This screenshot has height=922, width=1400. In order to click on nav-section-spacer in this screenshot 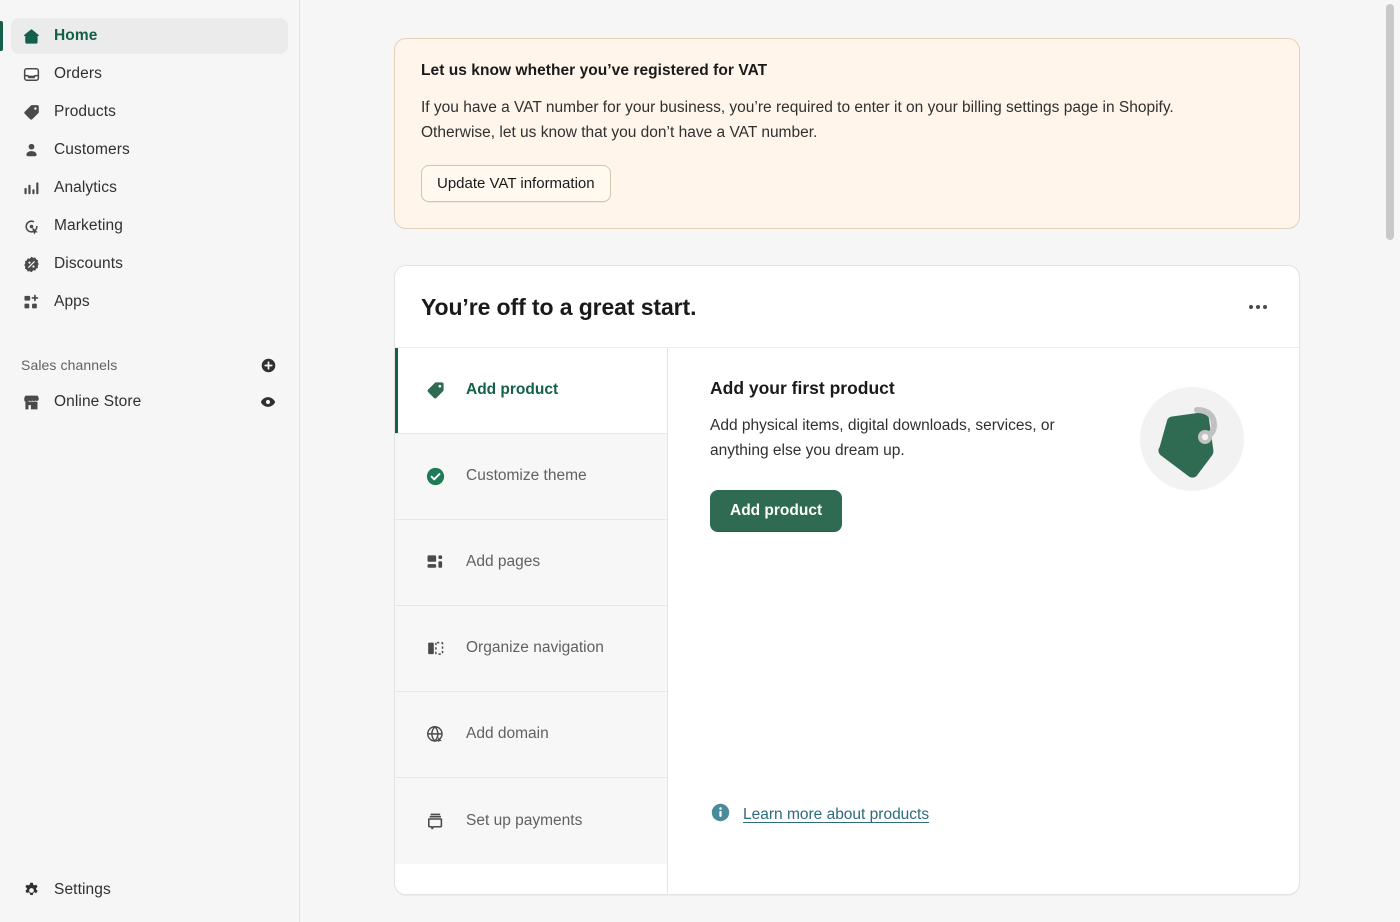, I will do `click(149, 336)`.